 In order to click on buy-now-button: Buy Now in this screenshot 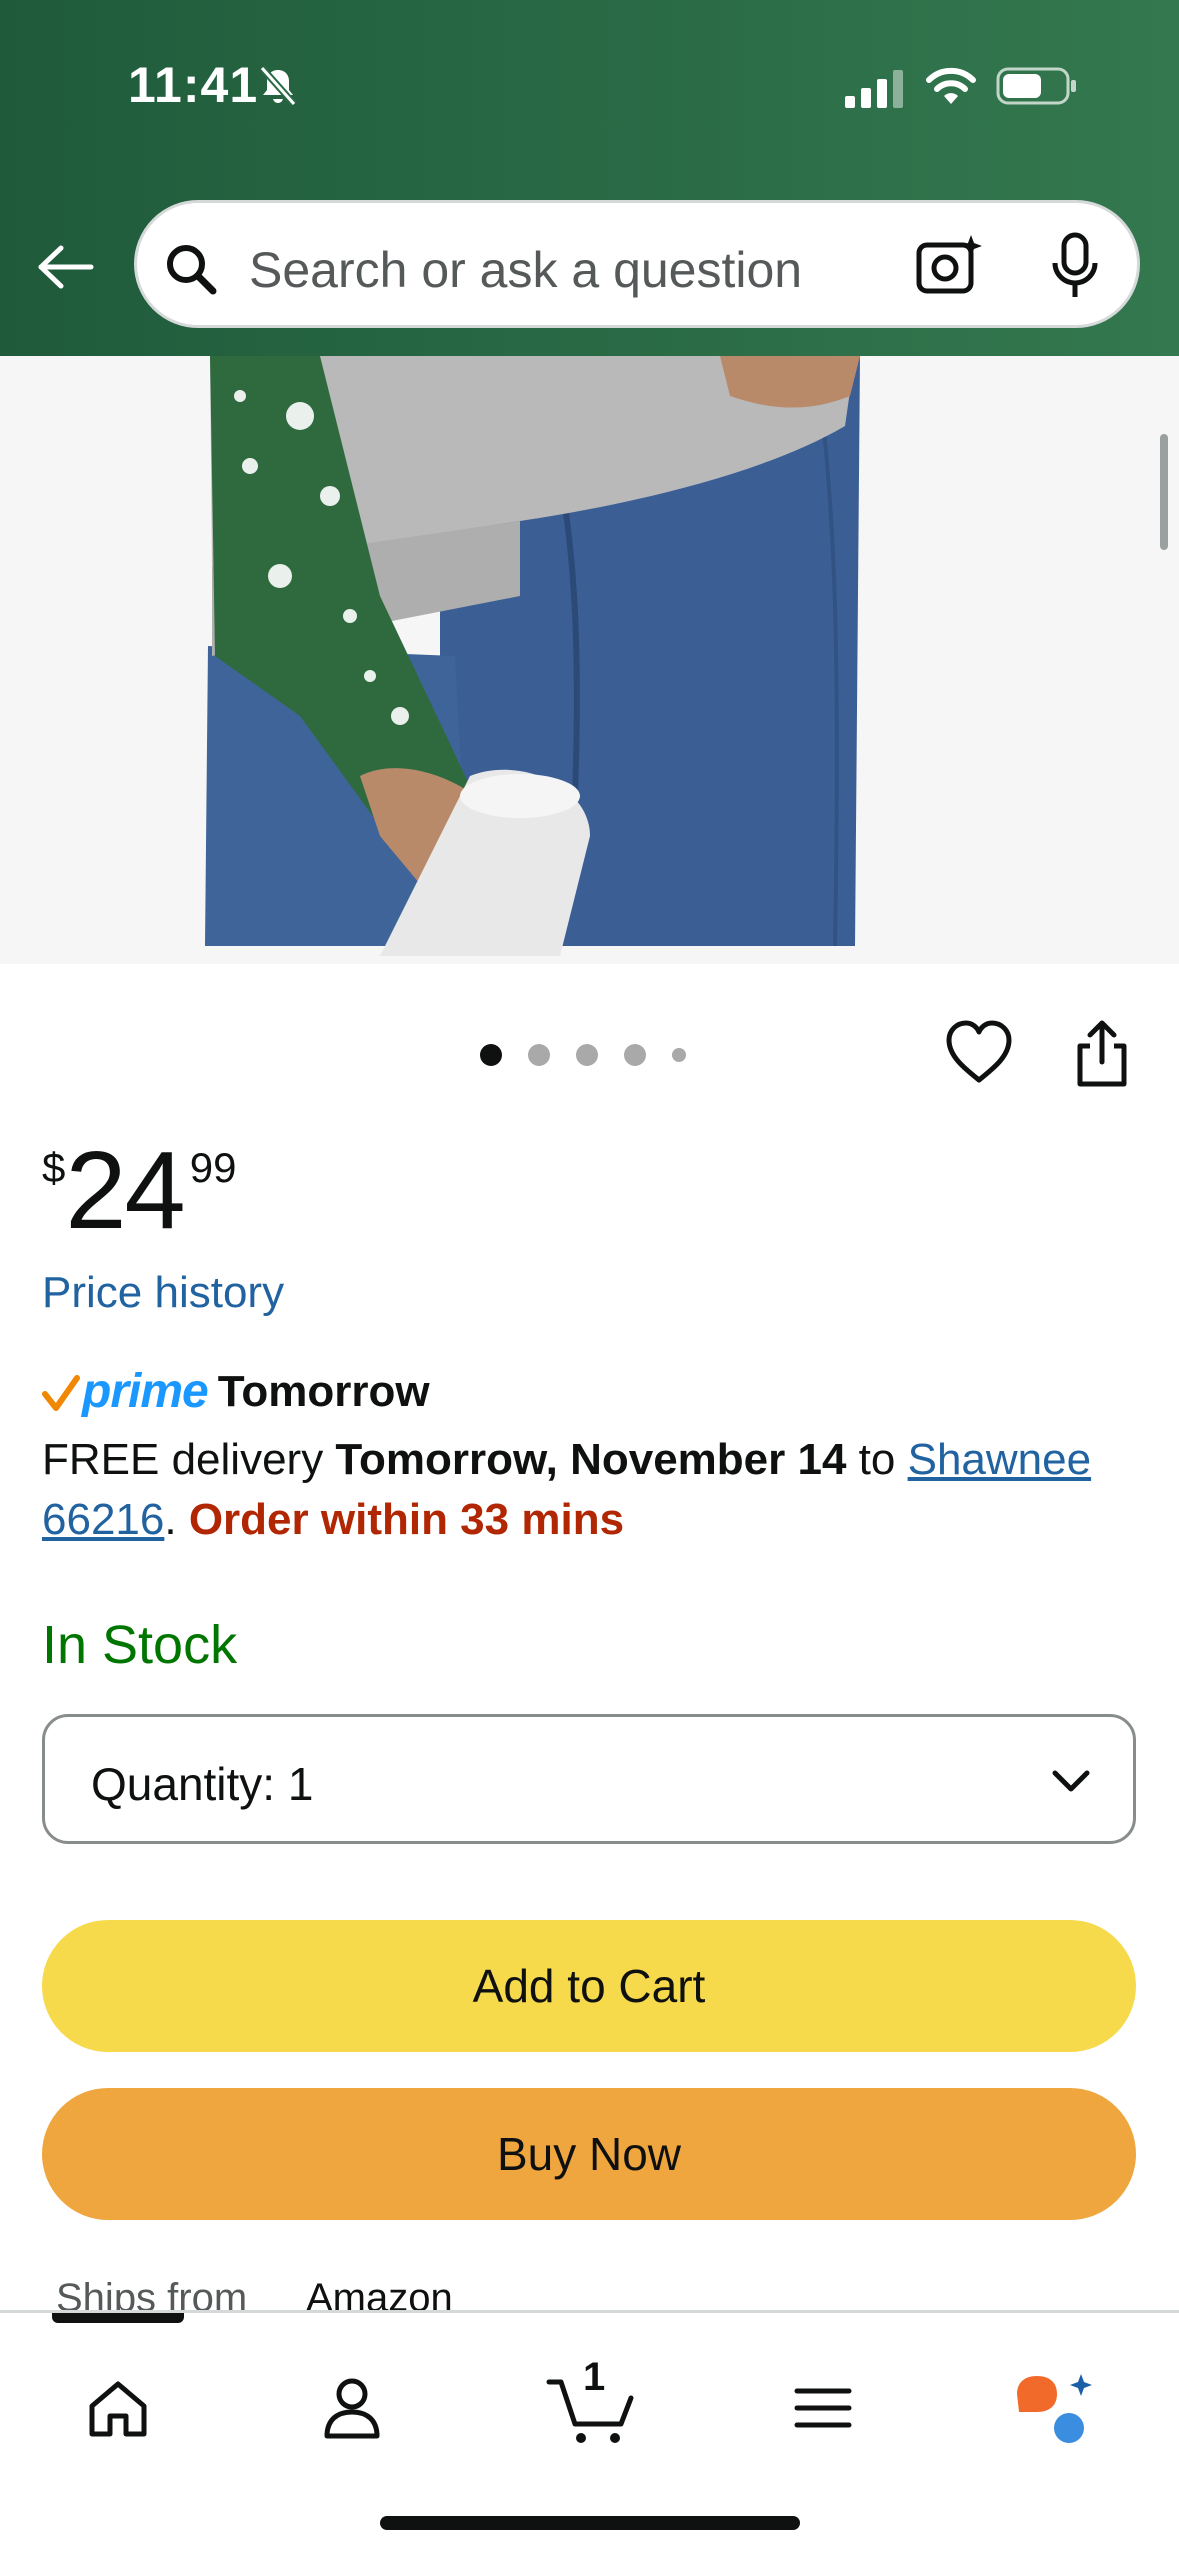, I will do `click(589, 2154)`.